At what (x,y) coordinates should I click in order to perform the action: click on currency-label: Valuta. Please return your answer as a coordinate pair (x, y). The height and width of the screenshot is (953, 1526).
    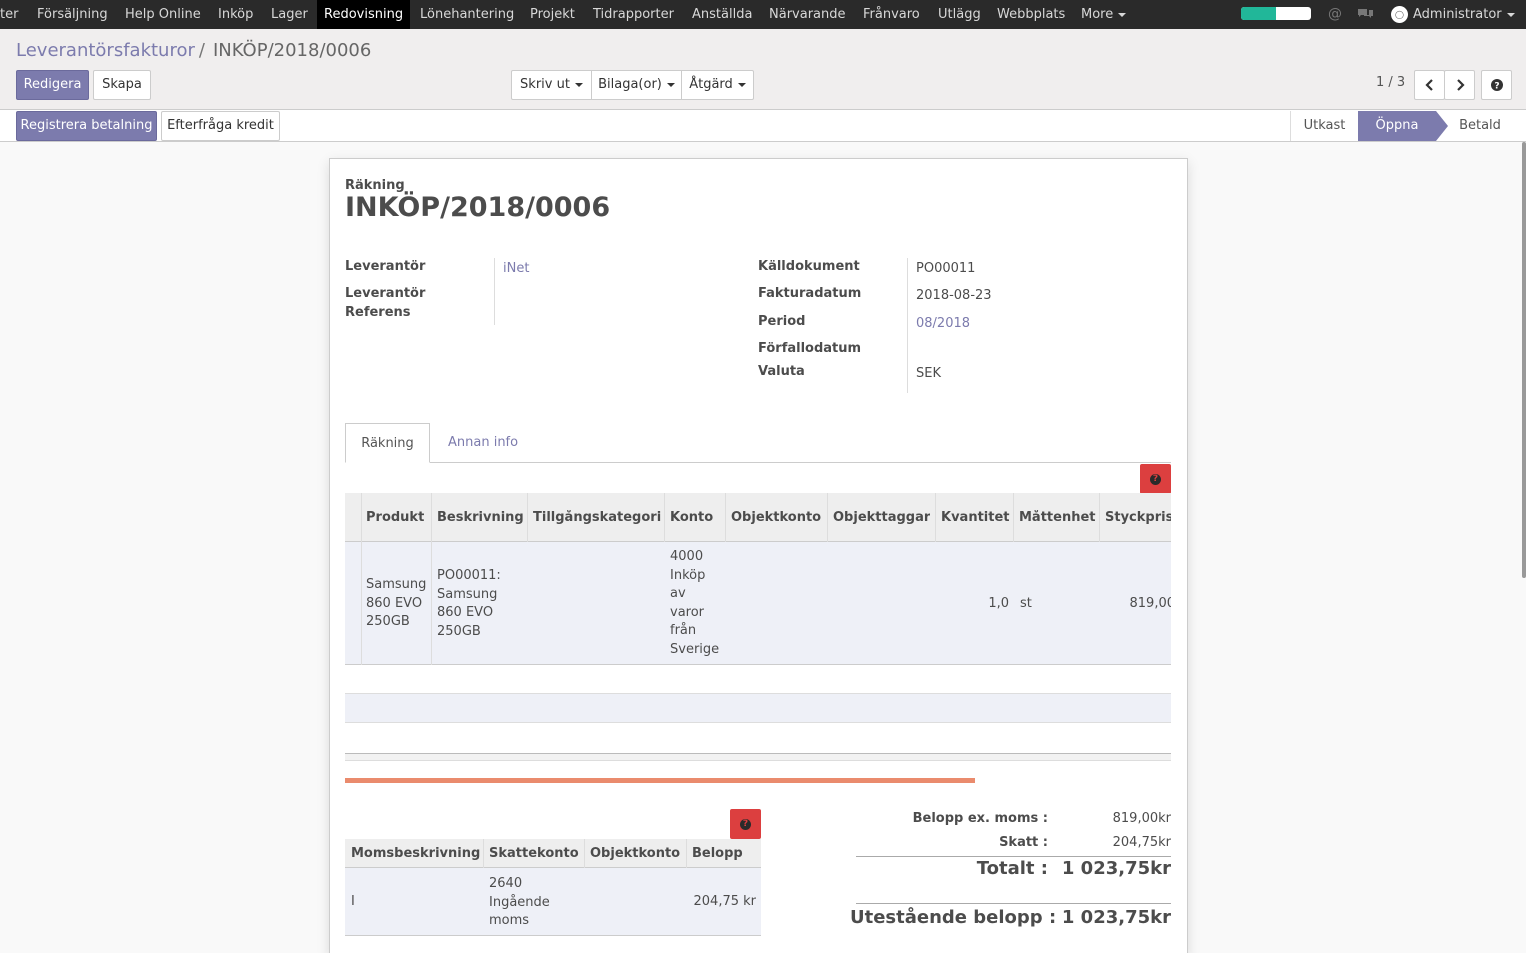
    Looking at the image, I should click on (781, 371).